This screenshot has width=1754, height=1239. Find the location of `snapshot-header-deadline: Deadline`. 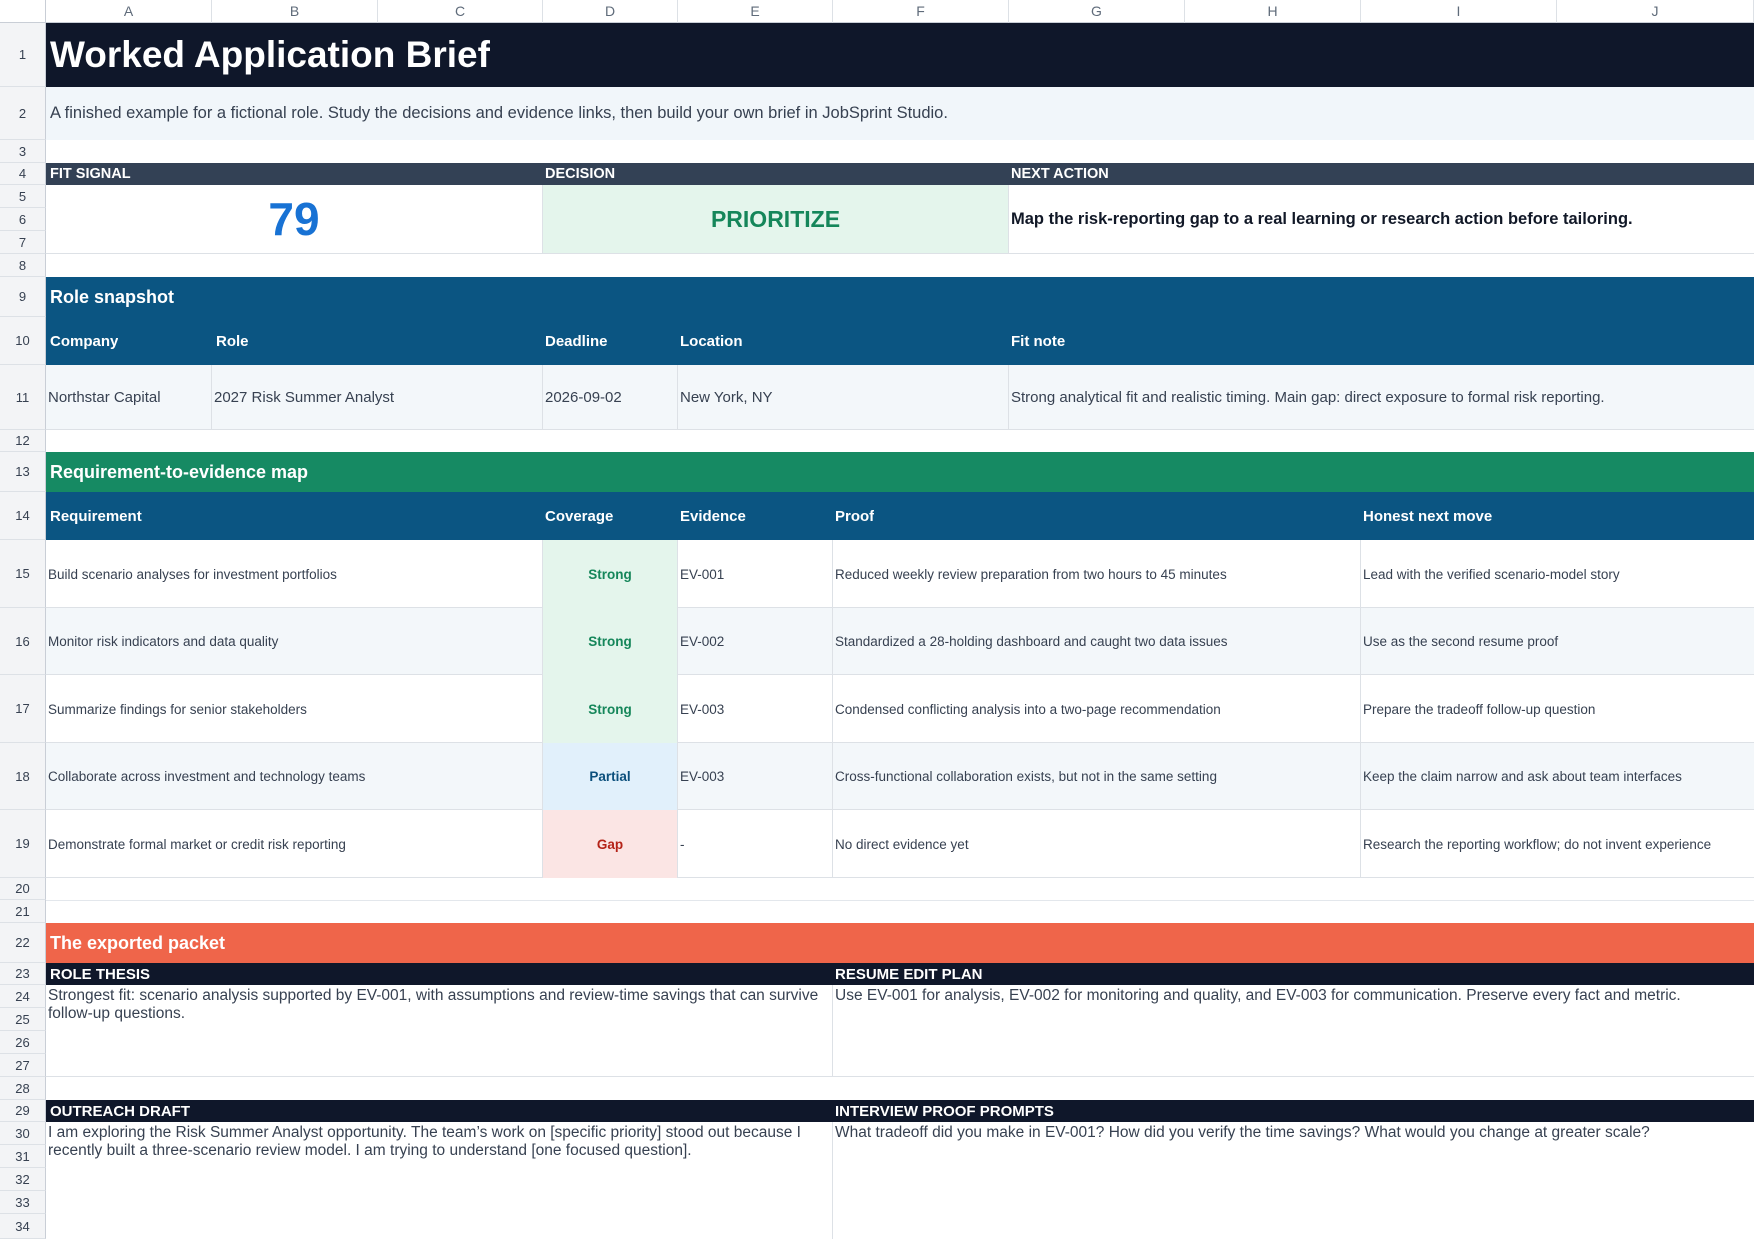

snapshot-header-deadline: Deadline is located at coordinates (575, 341).